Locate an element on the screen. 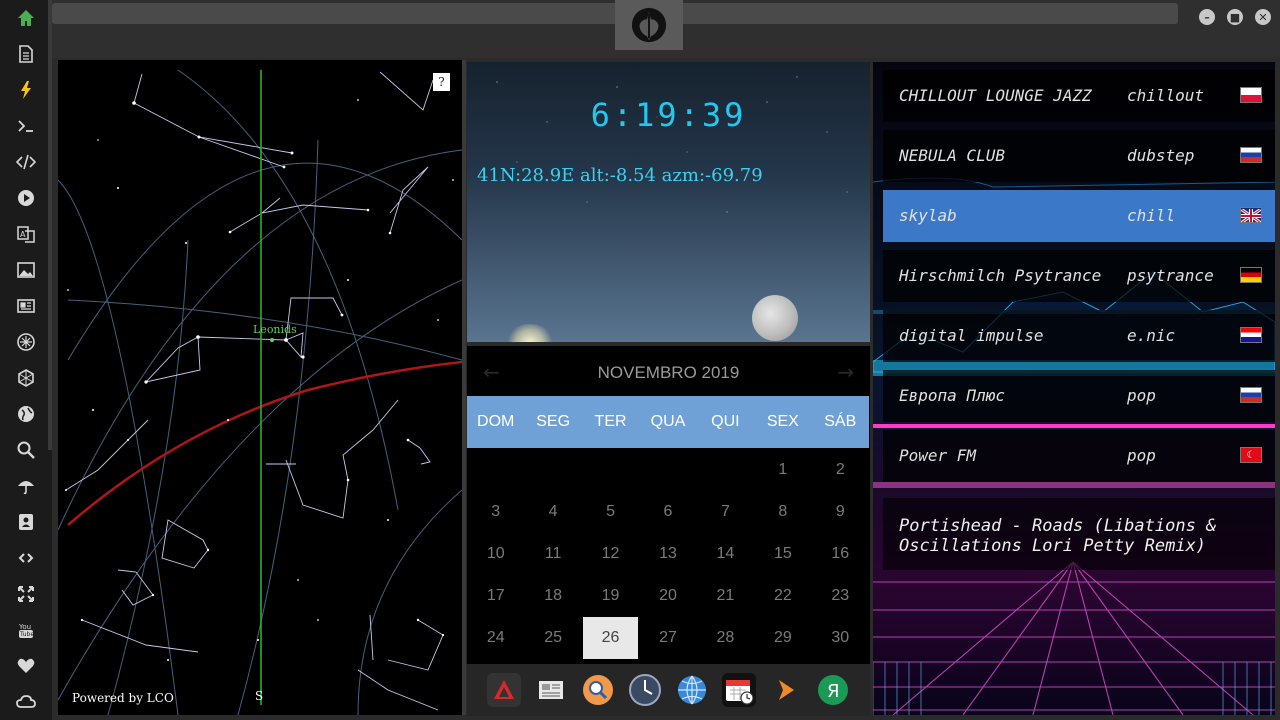  home-icon is located at coordinates (26, 18).